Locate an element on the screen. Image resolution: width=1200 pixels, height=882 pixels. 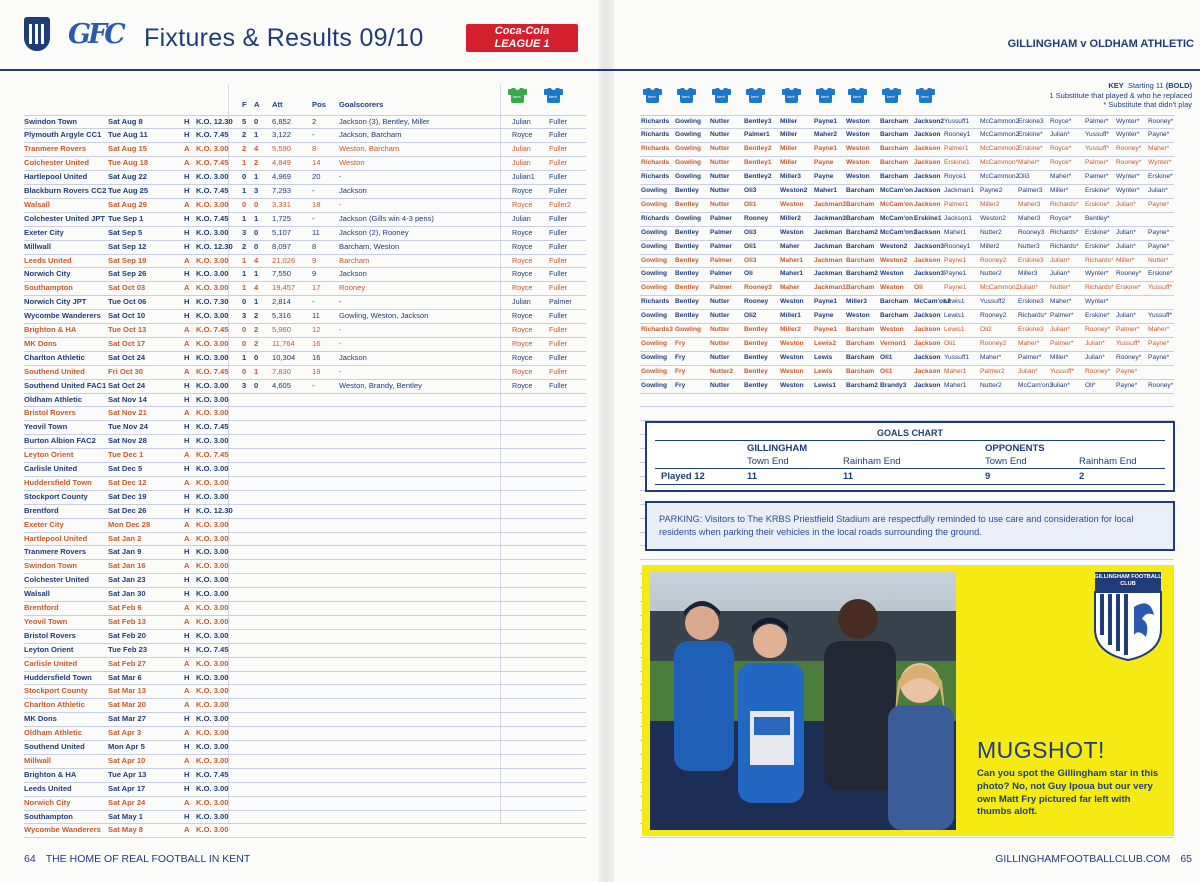
fixture-date: Mon Apr 5 is located at coordinates (126, 746).